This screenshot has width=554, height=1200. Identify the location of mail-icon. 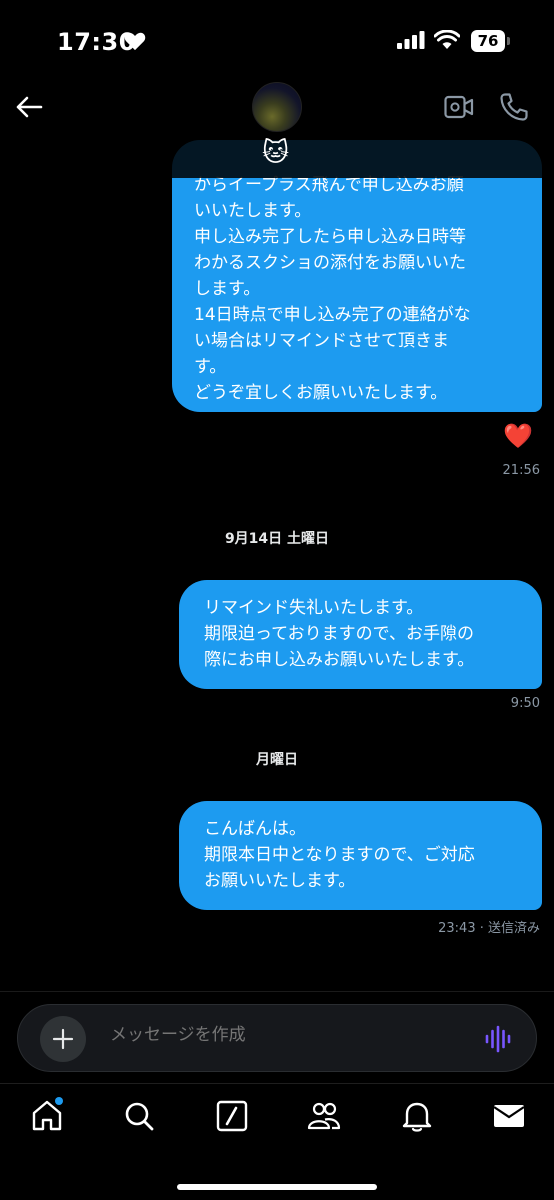
(509, 1116).